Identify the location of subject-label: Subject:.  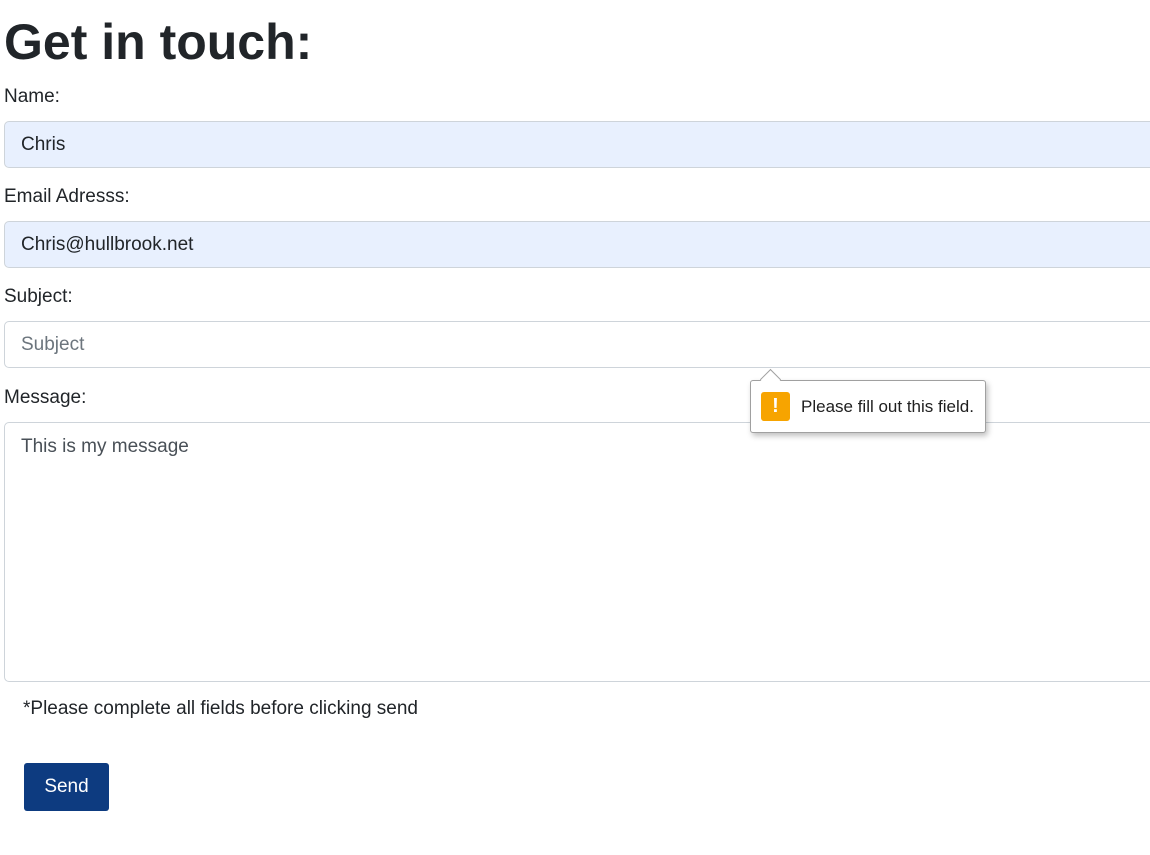
(38, 296).